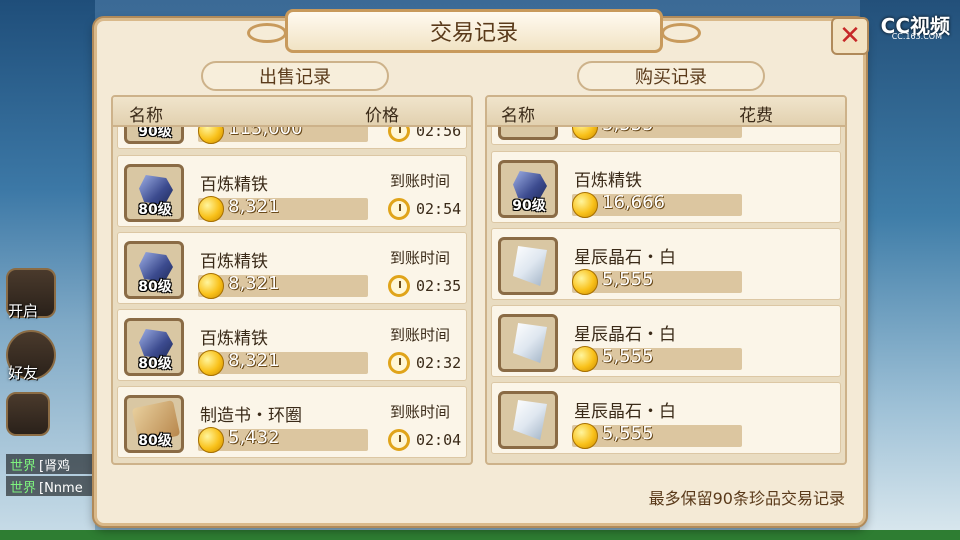 The height and width of the screenshot is (540, 960). What do you see at coordinates (295, 76) in the screenshot?
I see `sell-section-title: 出售记录` at bounding box center [295, 76].